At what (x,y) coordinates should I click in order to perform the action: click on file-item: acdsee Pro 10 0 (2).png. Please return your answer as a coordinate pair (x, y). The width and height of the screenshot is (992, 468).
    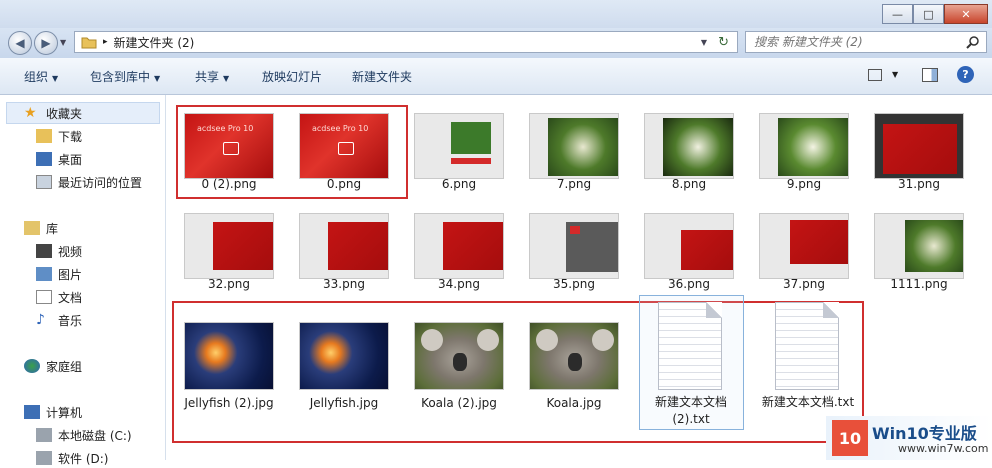
    Looking at the image, I should click on (229, 153).